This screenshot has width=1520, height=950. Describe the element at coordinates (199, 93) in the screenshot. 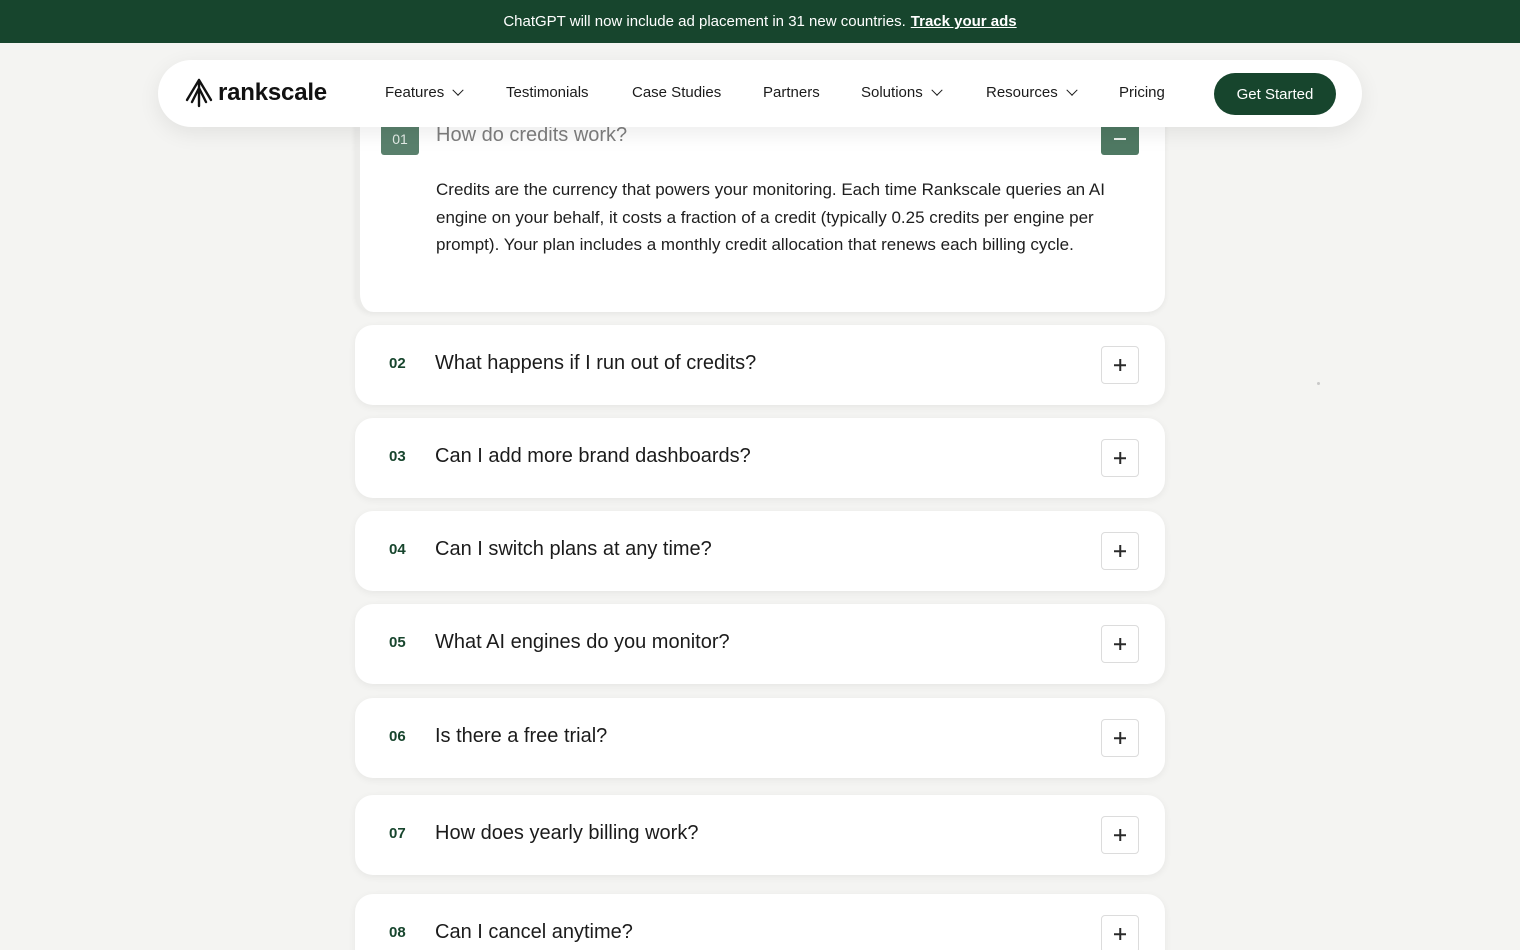

I see `logo-icon` at that location.